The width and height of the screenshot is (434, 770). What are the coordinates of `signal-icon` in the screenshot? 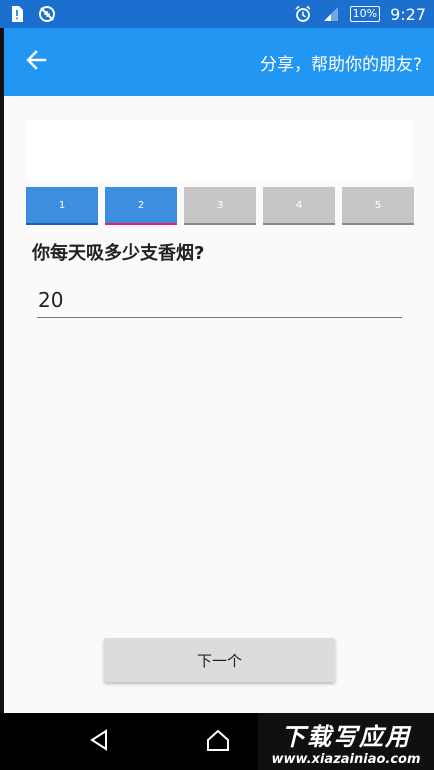 It's located at (331, 14).